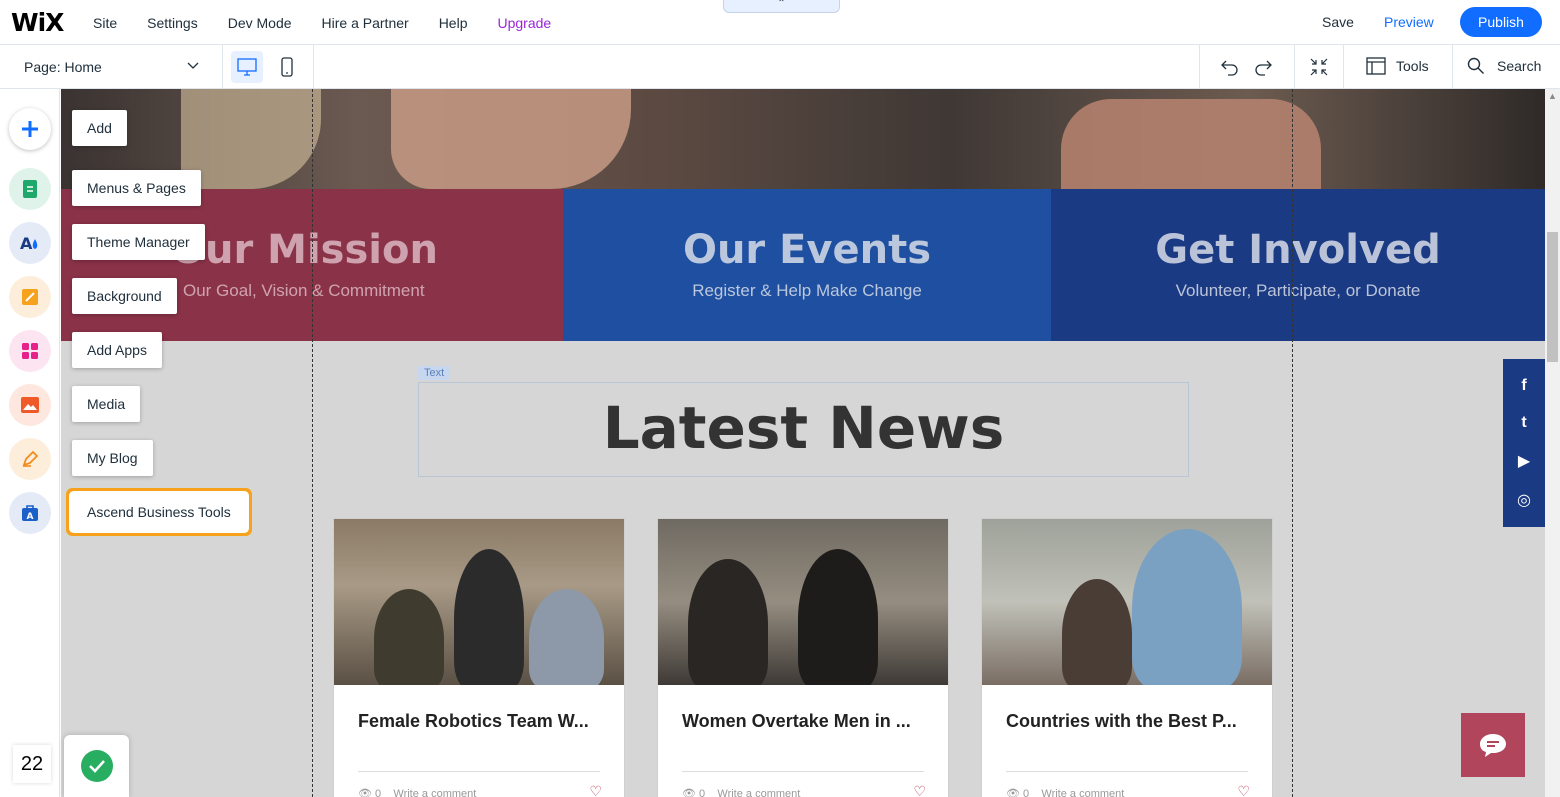 The image size is (1560, 797). Describe the element at coordinates (1338, 22) in the screenshot. I see `save-button: Save` at that location.